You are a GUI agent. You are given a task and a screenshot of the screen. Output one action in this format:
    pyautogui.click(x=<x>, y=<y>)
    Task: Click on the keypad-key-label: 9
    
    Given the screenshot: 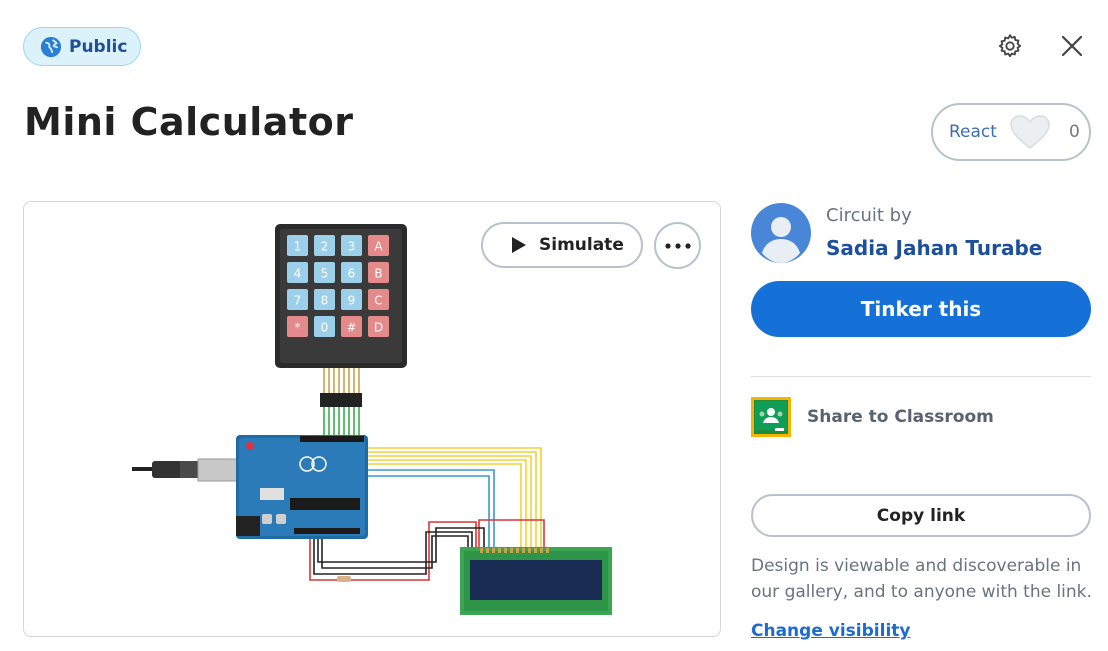 What is the action you would take?
    pyautogui.click(x=352, y=301)
    